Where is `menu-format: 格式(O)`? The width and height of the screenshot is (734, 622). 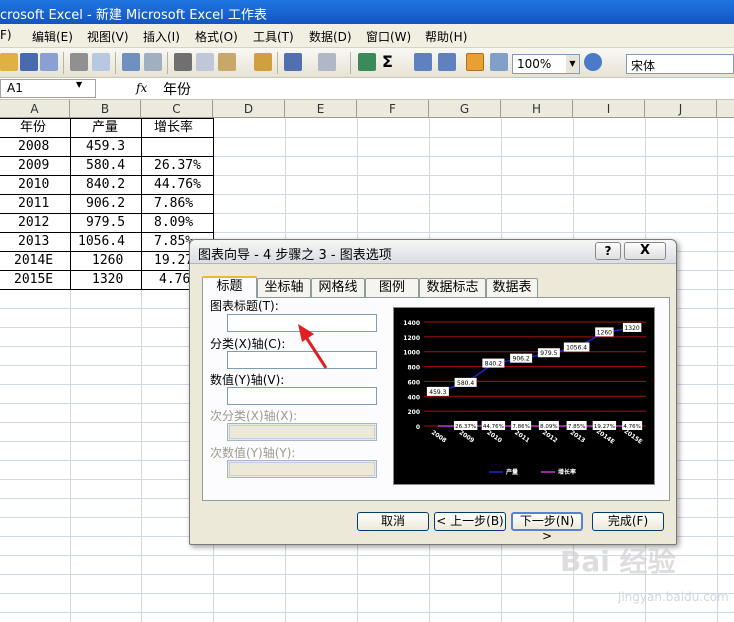
menu-format: 格式(O) is located at coordinates (216, 36).